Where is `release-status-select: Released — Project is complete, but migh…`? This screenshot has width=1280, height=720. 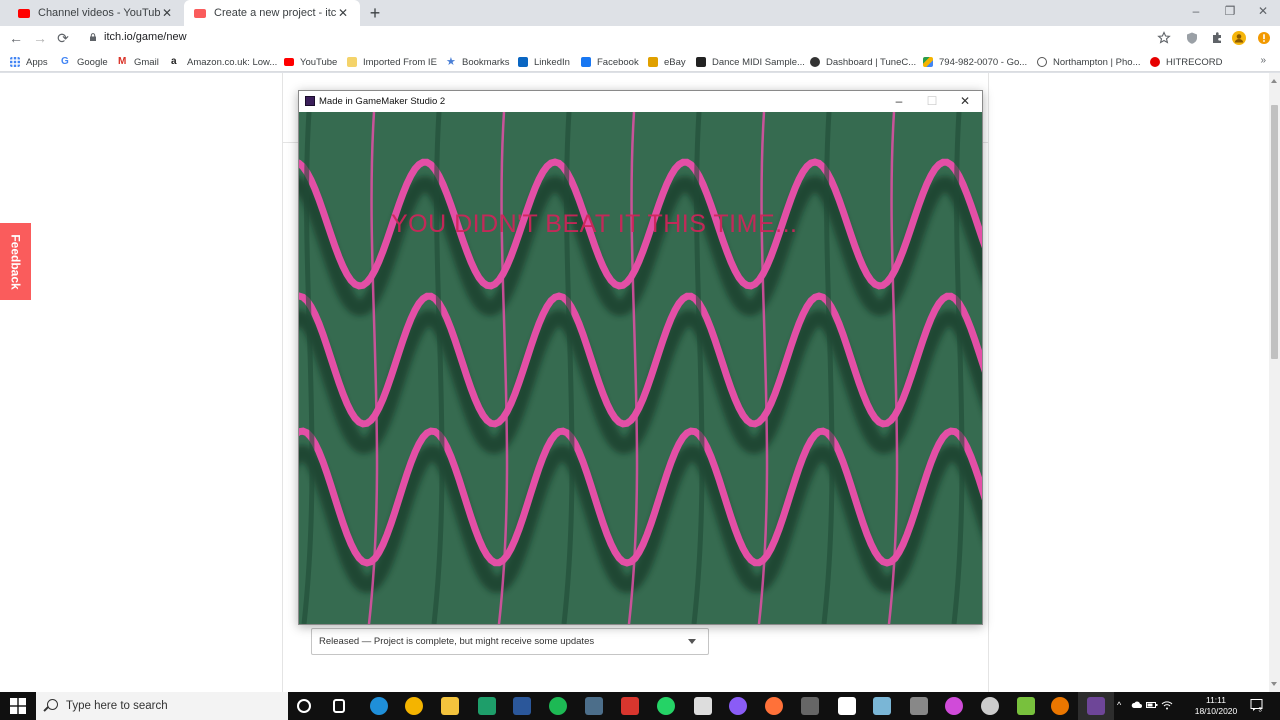
release-status-select: Released — Project is complete, but migh… is located at coordinates (510, 641).